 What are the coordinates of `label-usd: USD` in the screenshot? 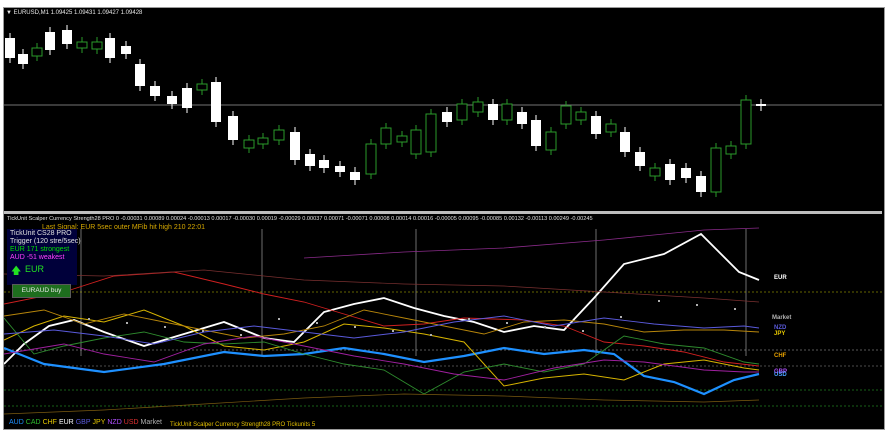 It's located at (780, 375).